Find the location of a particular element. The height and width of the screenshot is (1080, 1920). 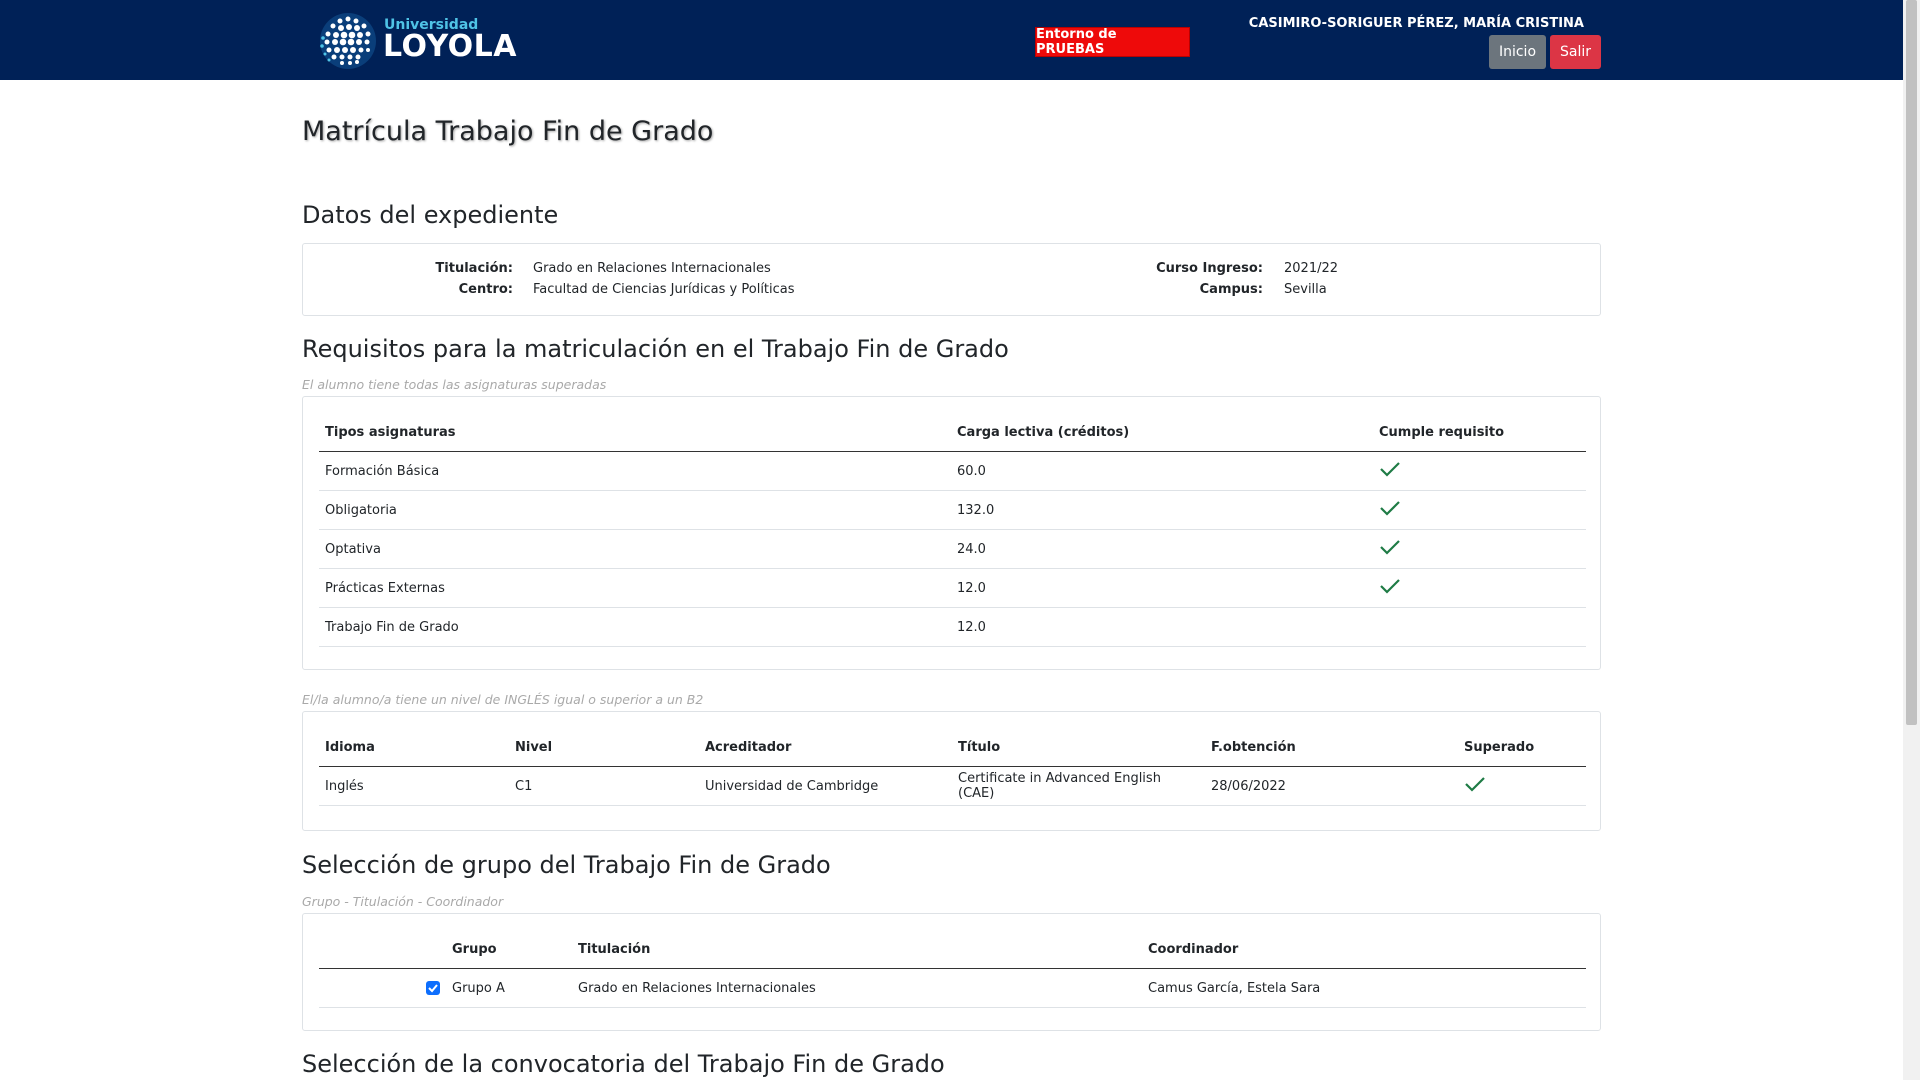

idioma-cell: Inglés is located at coordinates (414, 786).